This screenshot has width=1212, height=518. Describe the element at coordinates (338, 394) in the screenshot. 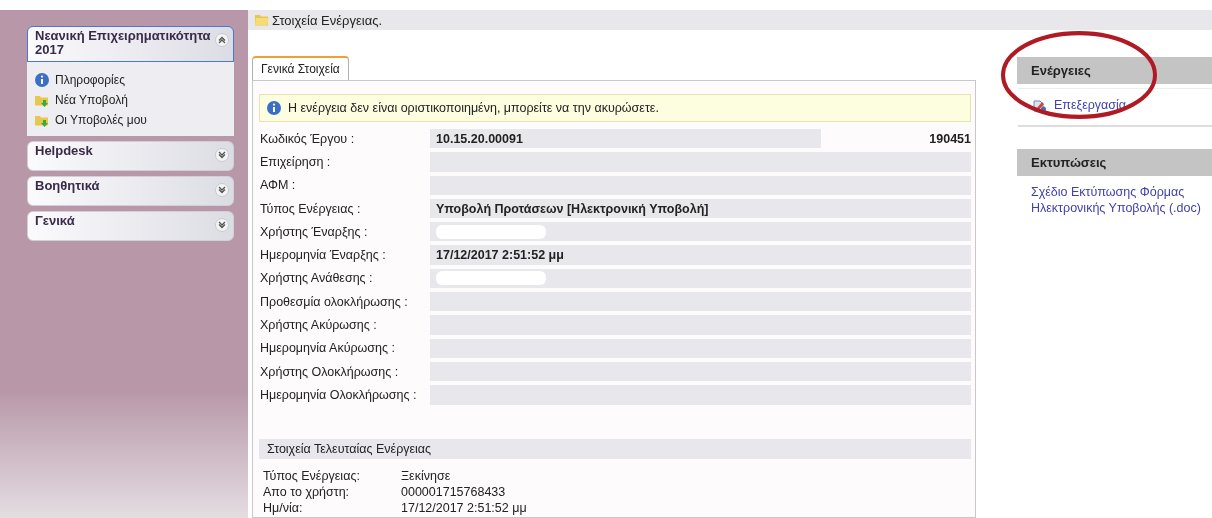

I see `field-label: Ημερομηνία Ολοκλήρωσης :` at that location.